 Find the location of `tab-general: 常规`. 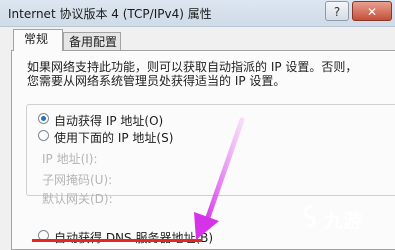

tab-general: 常规 is located at coordinates (38, 40).